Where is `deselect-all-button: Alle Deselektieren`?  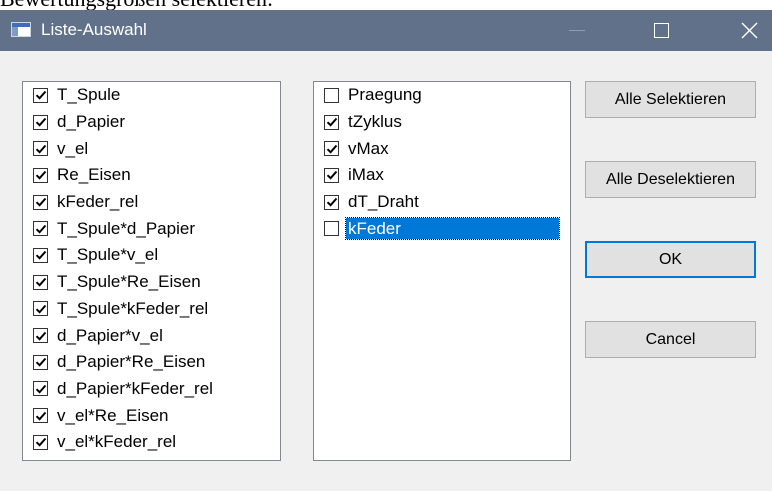
deselect-all-button: Alle Deselektieren is located at coordinates (670, 179).